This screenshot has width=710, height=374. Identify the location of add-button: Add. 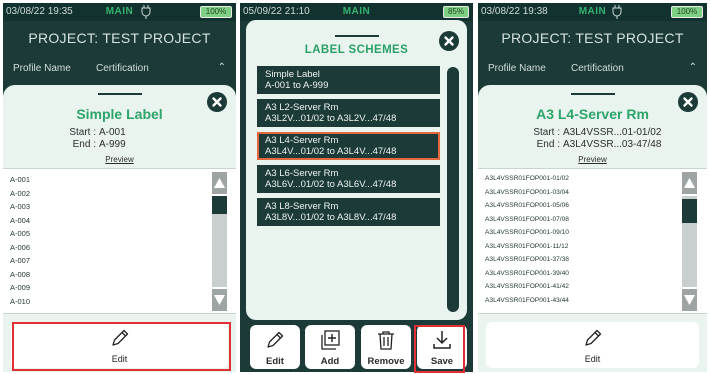
(330, 347).